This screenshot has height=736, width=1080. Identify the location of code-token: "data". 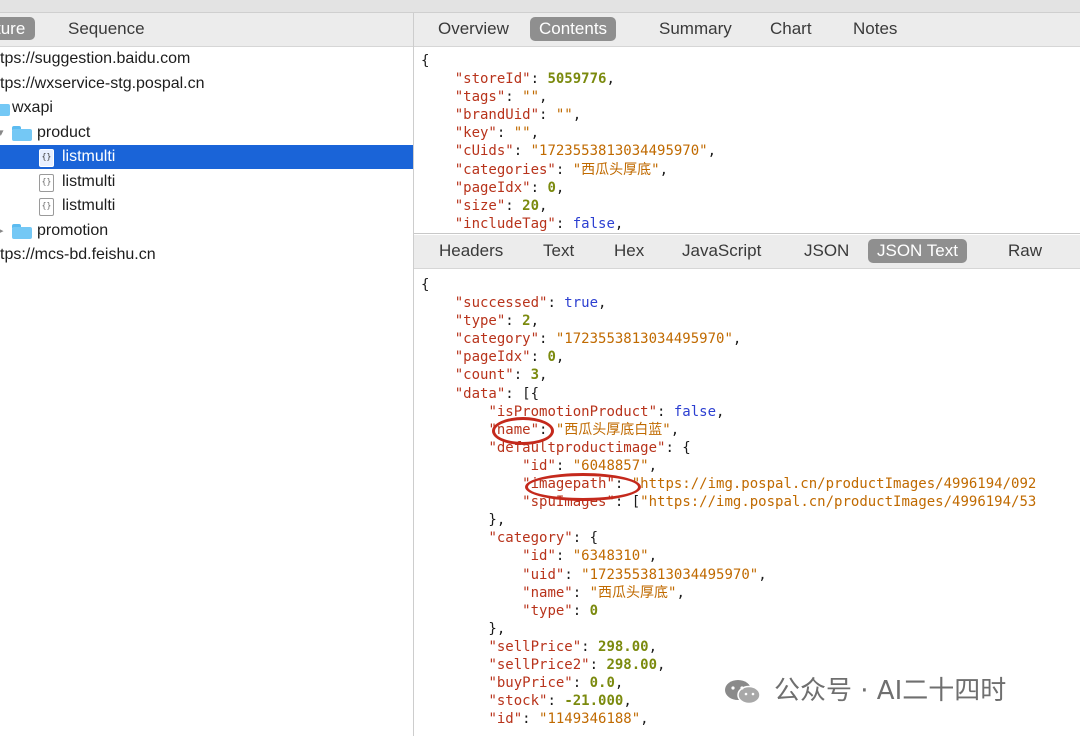
(480, 393).